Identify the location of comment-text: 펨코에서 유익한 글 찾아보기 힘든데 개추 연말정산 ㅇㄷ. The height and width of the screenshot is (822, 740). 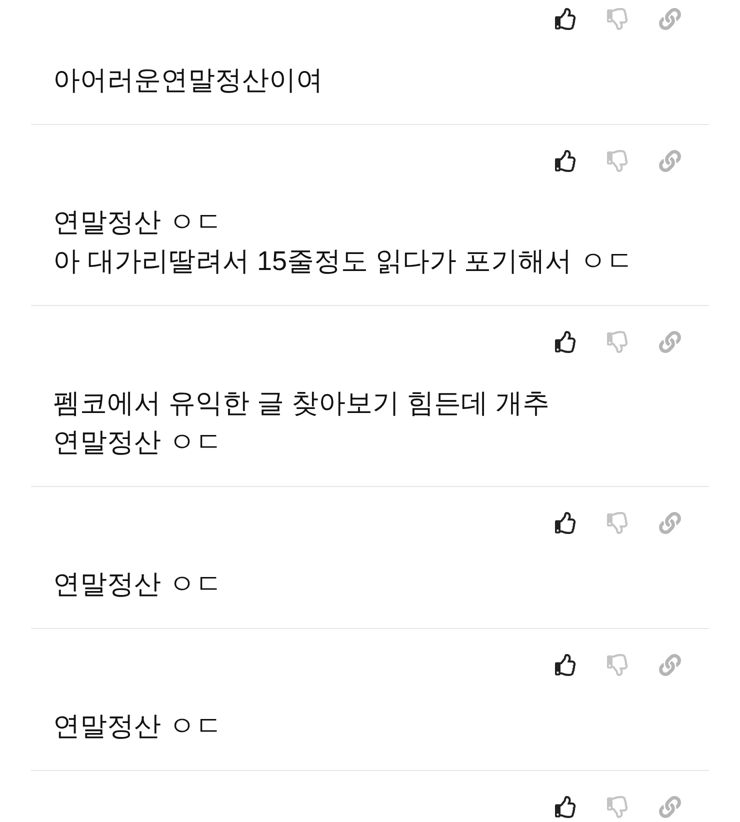
(301, 423).